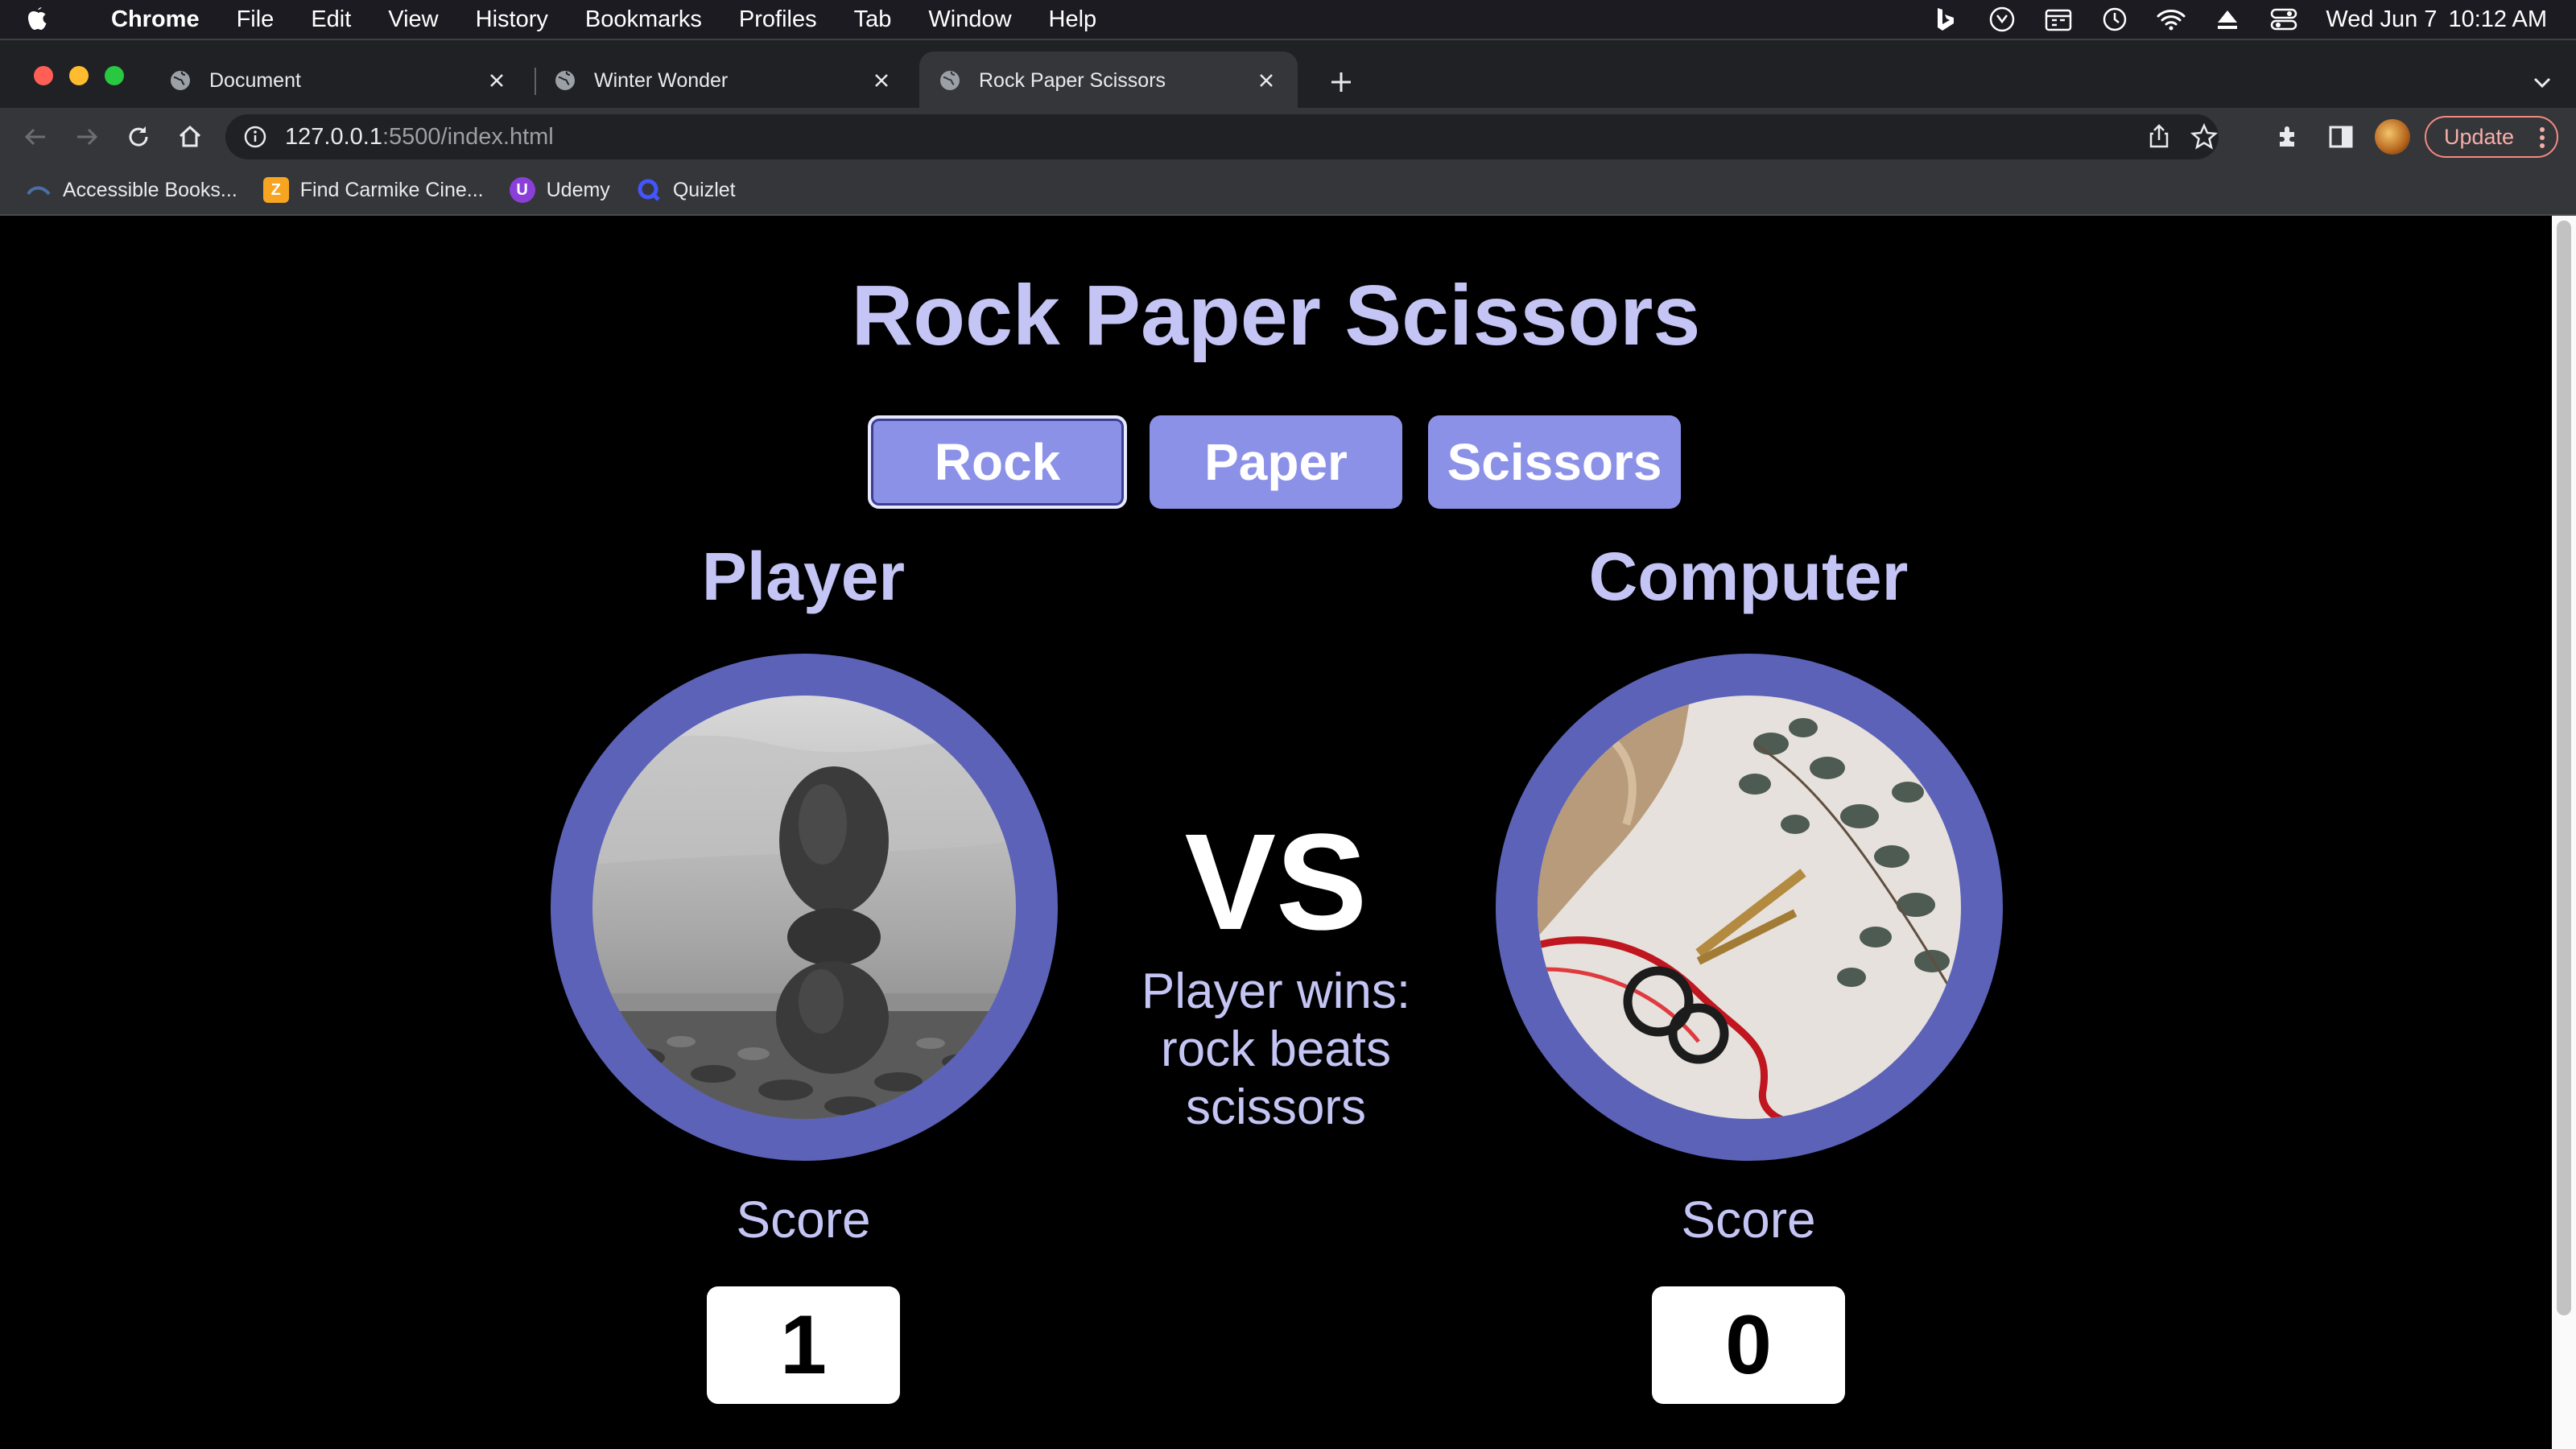 This screenshot has height=1449, width=2576. I want to click on clock: Wed Jun 7 10:12 AM, so click(2436, 19).